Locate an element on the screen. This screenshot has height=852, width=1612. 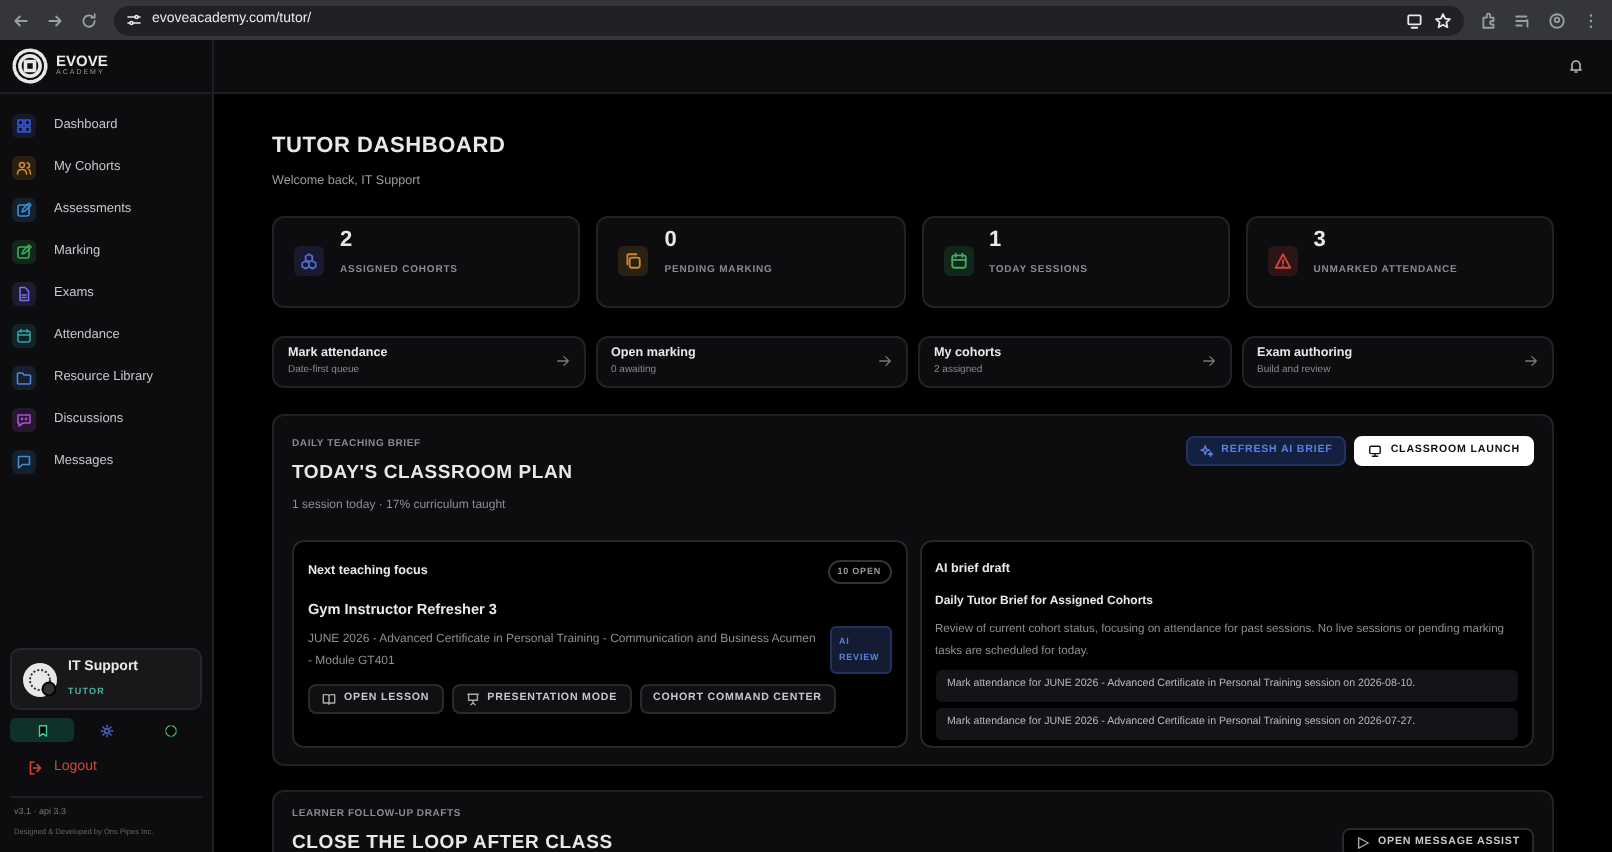
book-icon is located at coordinates (329, 698).